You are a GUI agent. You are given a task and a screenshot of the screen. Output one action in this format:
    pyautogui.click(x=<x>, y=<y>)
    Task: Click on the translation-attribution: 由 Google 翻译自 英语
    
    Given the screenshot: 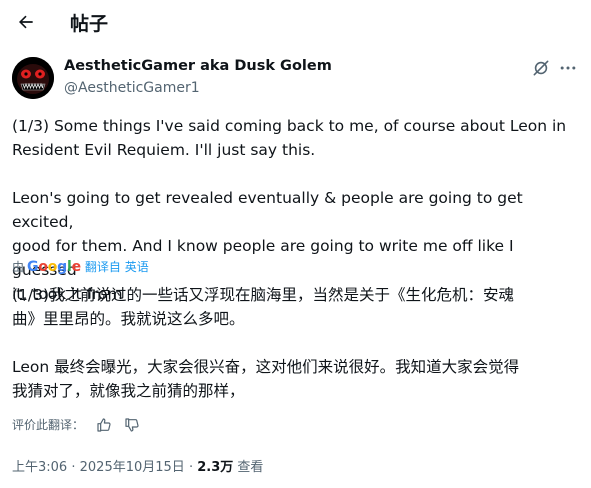 What is the action you would take?
    pyautogui.click(x=80, y=266)
    